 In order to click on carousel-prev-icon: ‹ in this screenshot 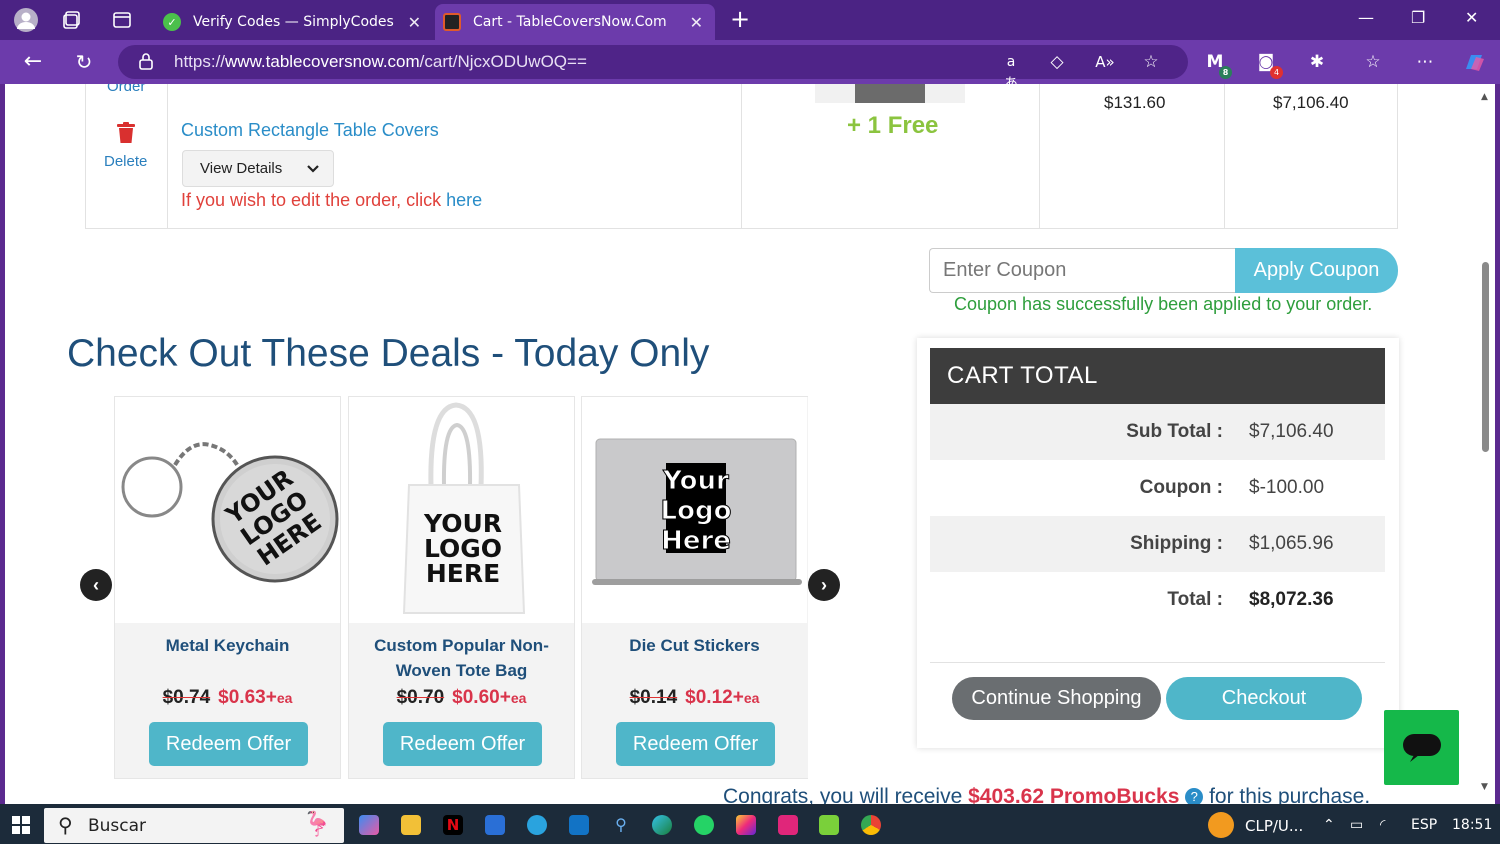, I will do `click(96, 585)`.